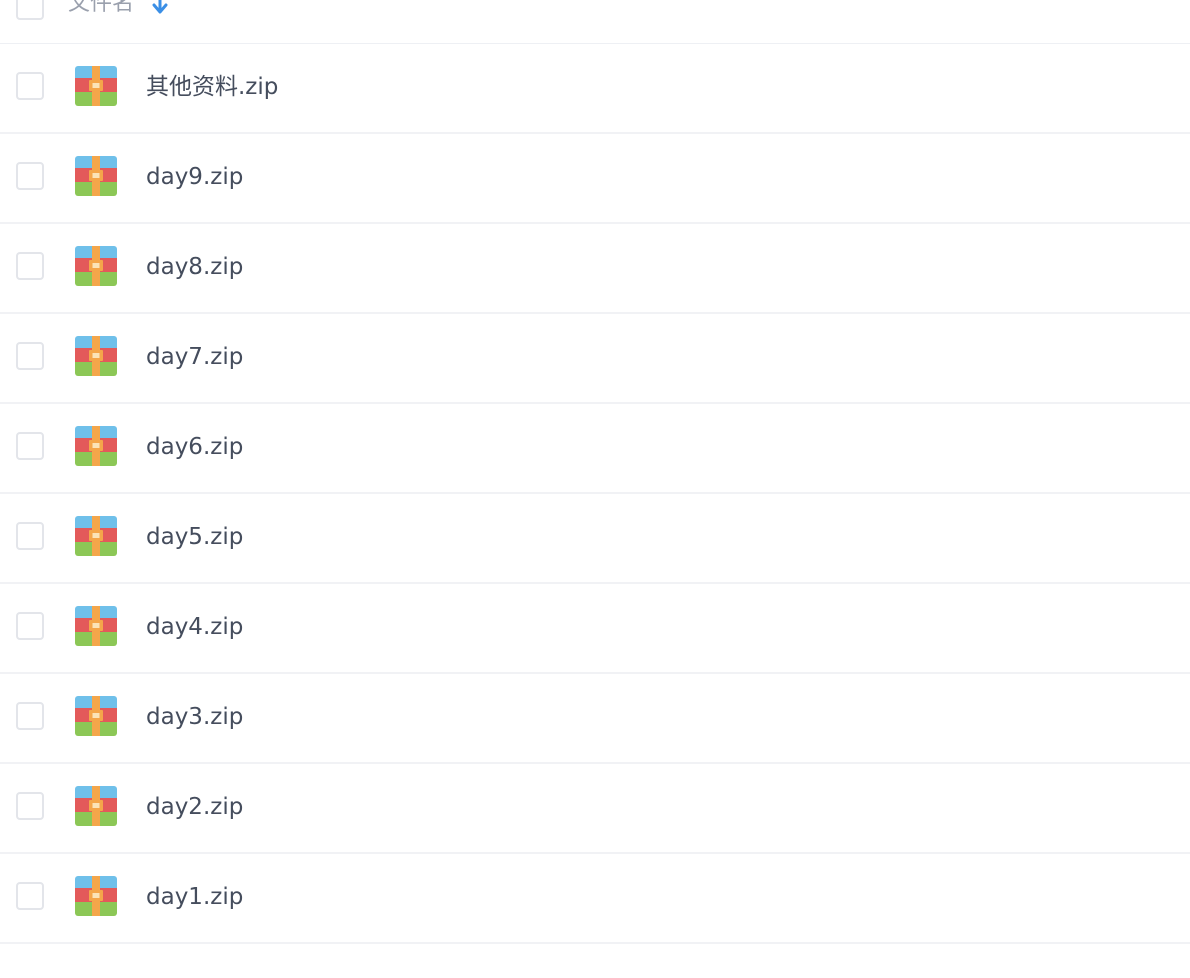 This screenshot has width=1190, height=978. What do you see at coordinates (194, 357) in the screenshot?
I see `file-name: day7.zip` at bounding box center [194, 357].